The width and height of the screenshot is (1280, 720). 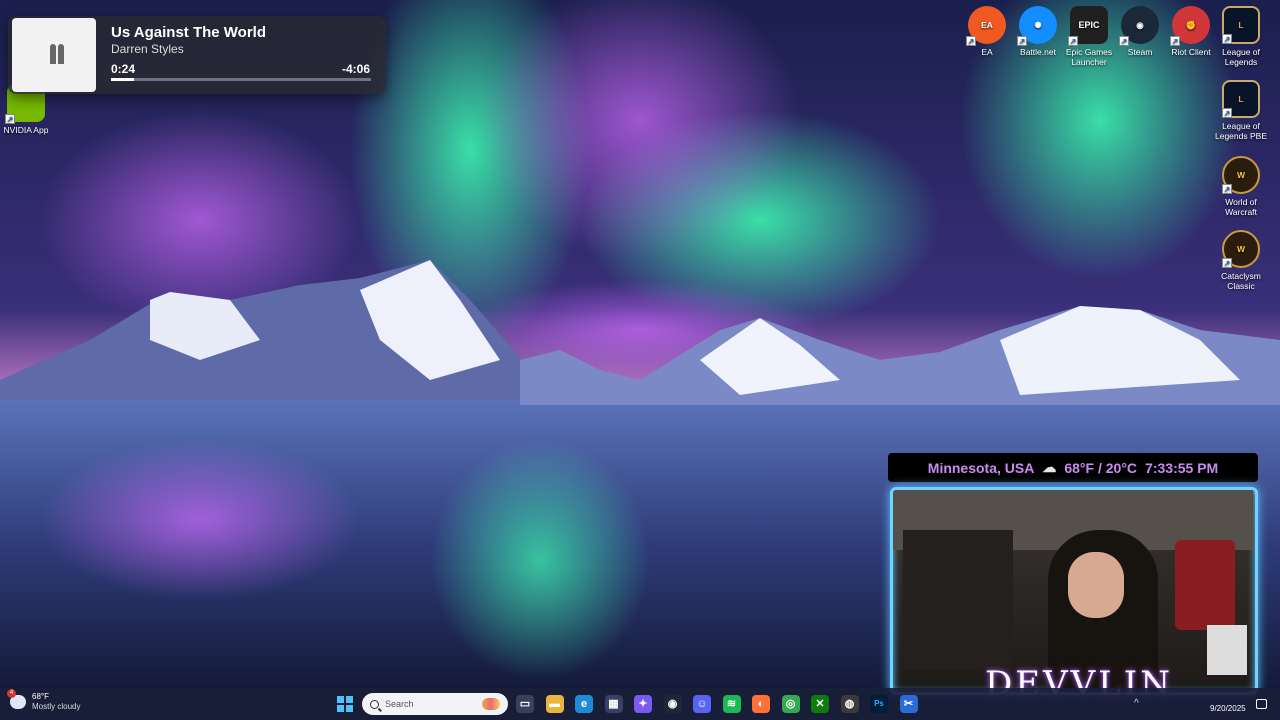 I want to click on world-of-warcraft-icon: W ↗, so click(x=1241, y=175).